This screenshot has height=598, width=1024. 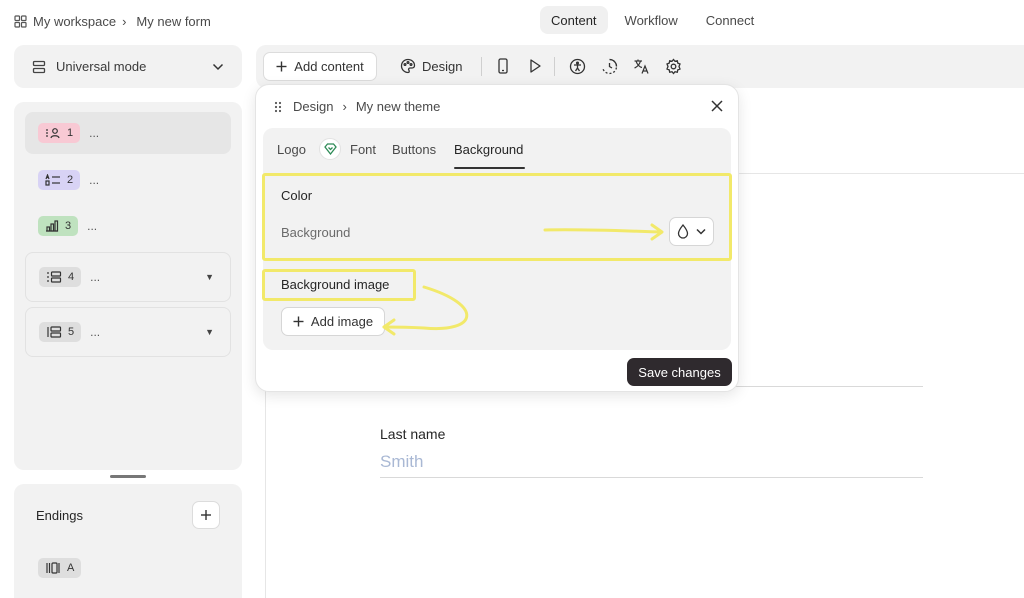 I want to click on drag-handle-icon, so click(x=278, y=107).